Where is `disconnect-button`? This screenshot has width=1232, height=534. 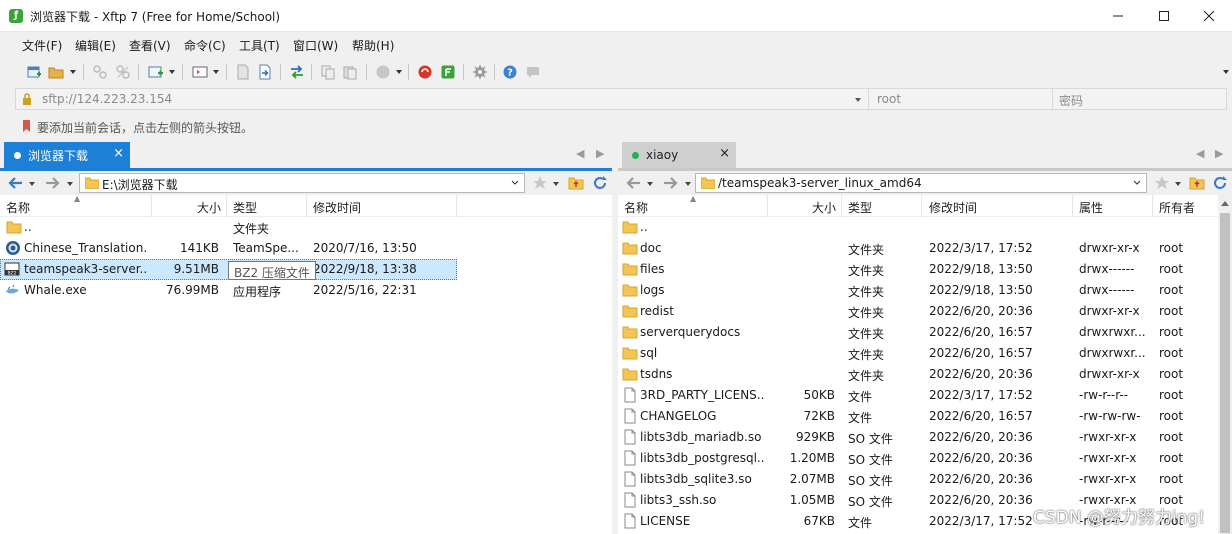 disconnect-button is located at coordinates (123, 72).